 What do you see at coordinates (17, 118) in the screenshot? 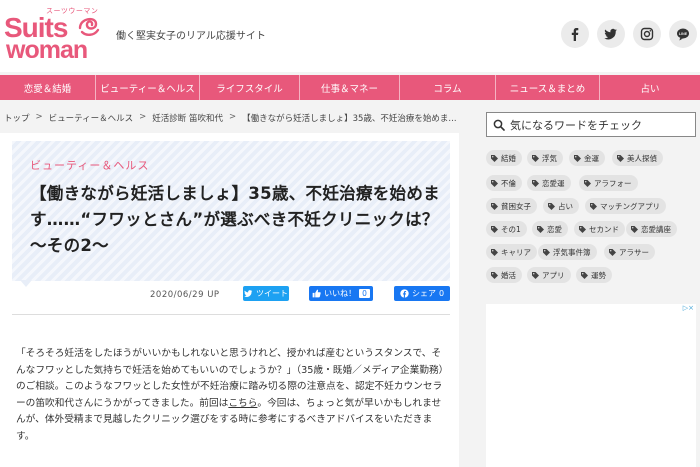
I see `breadcrumb-top: トップ` at bounding box center [17, 118].